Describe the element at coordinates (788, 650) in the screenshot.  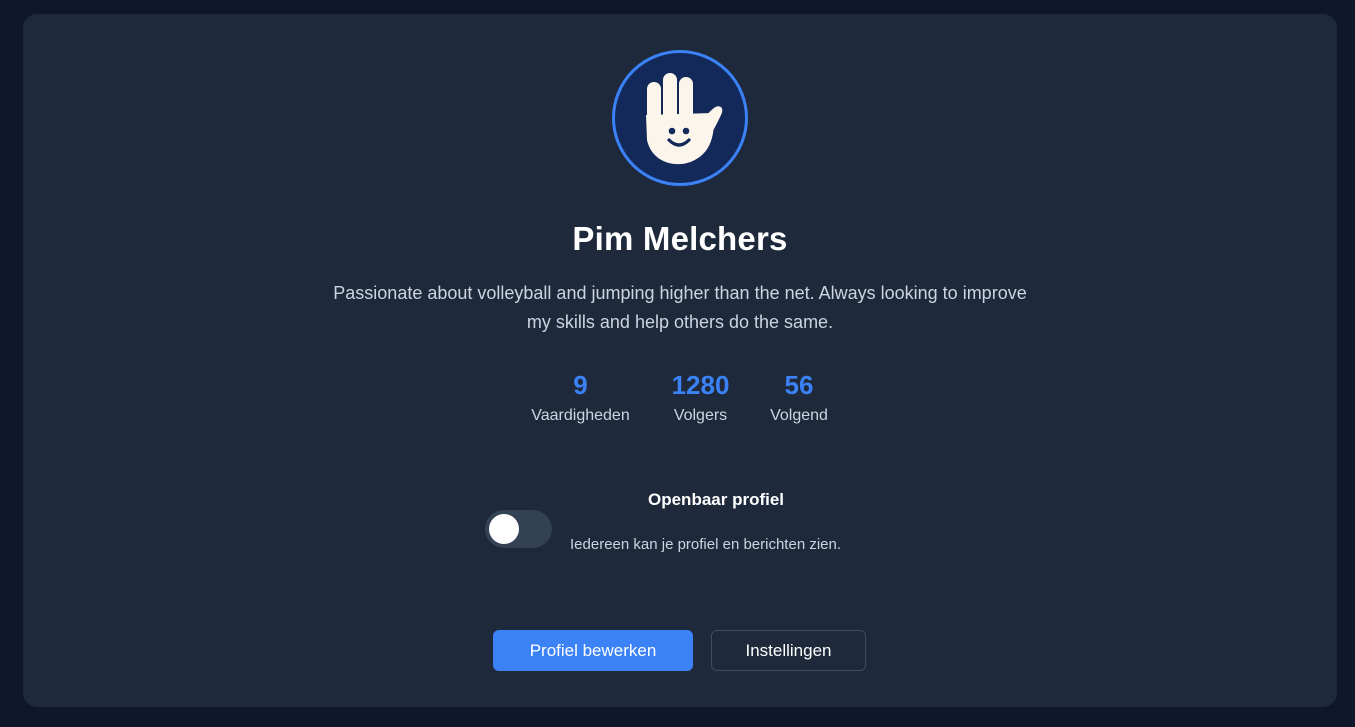
I see `settings-button: Instellingen` at that location.